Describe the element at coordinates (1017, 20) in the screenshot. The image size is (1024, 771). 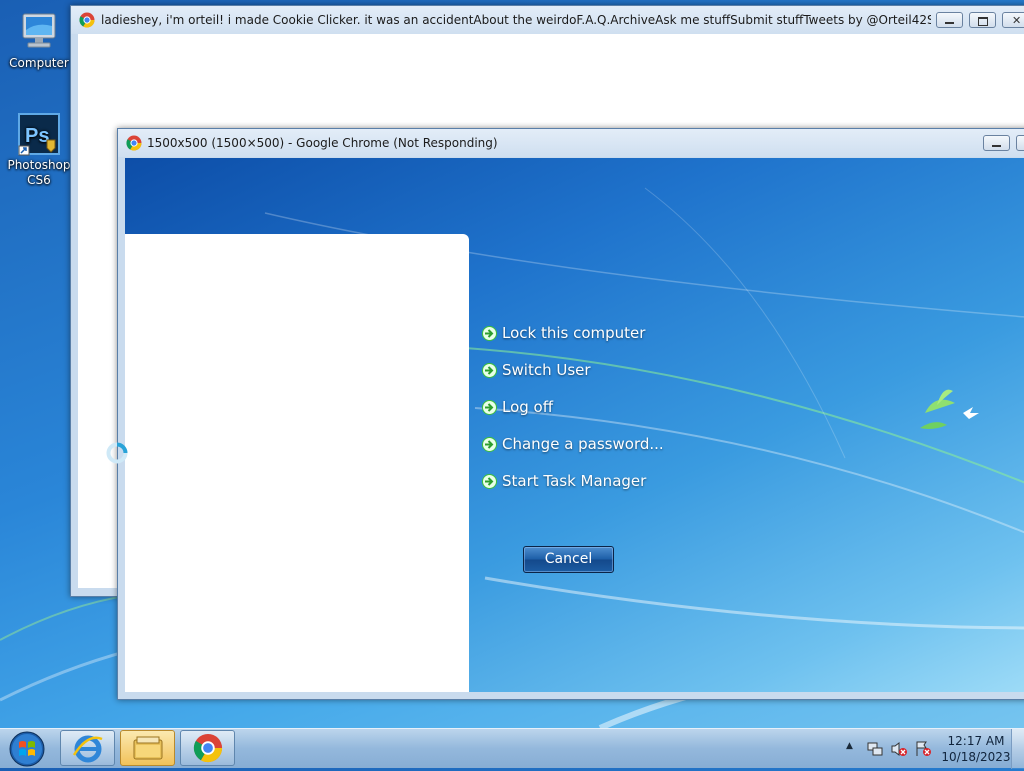
I see `close-icon: ✕` at that location.